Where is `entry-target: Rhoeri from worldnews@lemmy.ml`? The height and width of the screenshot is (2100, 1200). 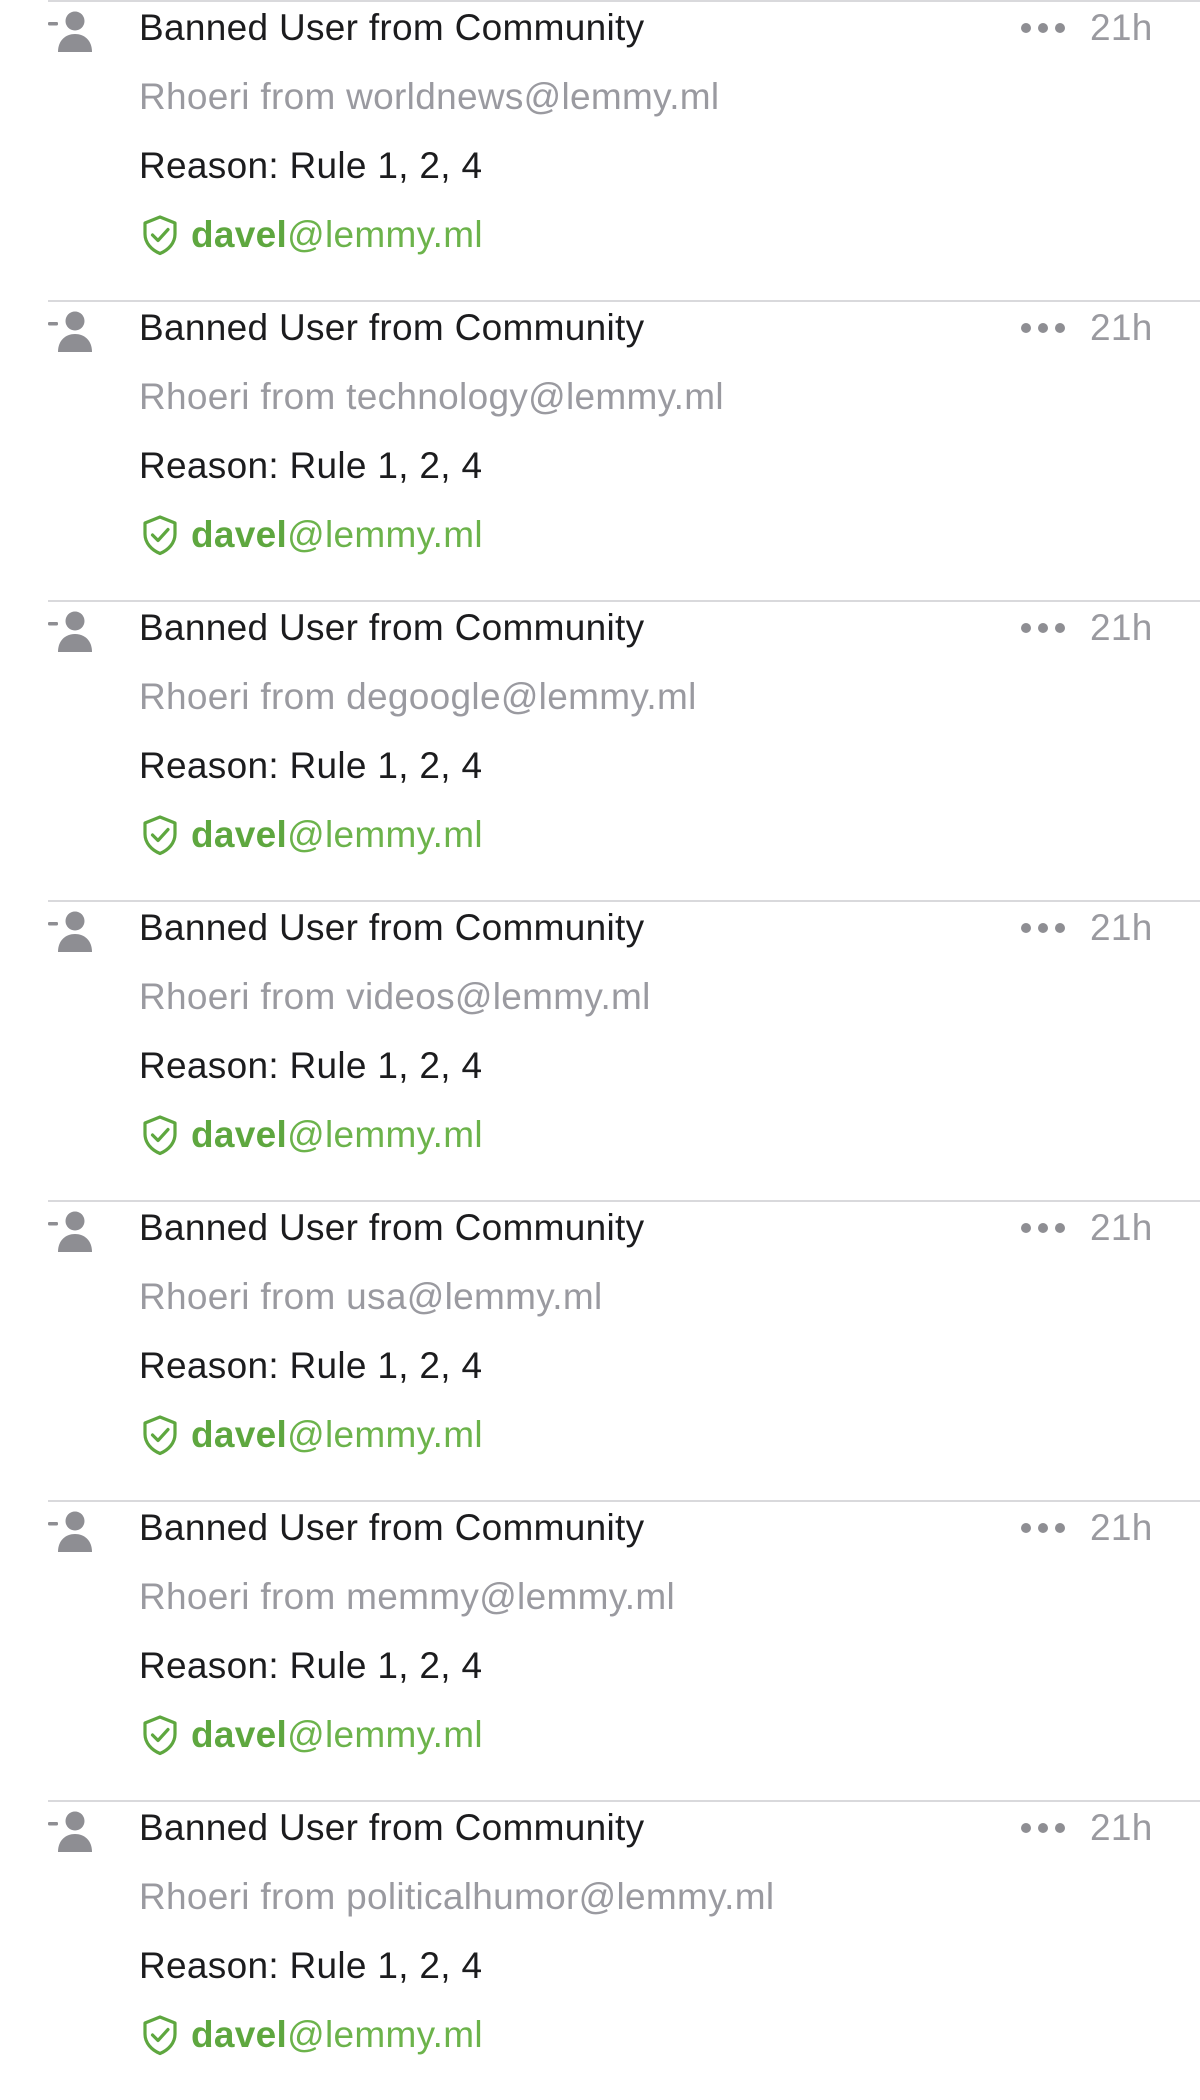 entry-target: Rhoeri from worldnews@lemmy.ml is located at coordinates (429, 96).